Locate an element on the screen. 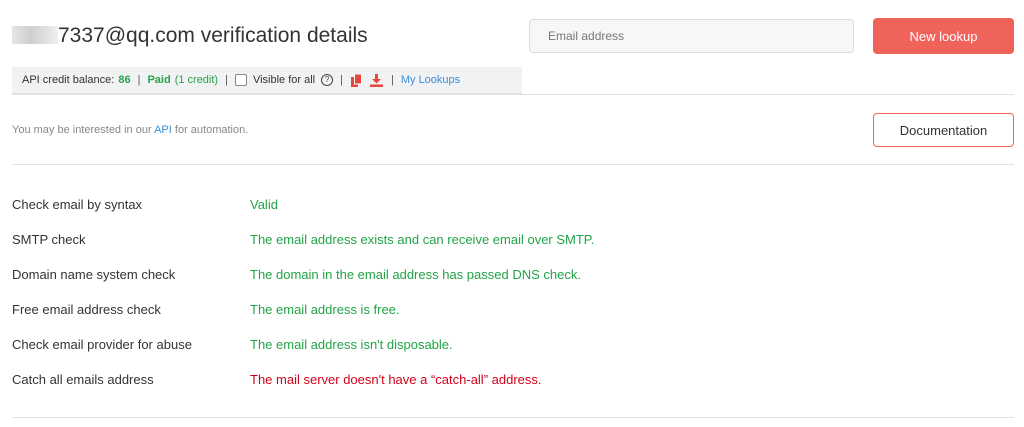  redacted-email-prefix is located at coordinates (35, 35).